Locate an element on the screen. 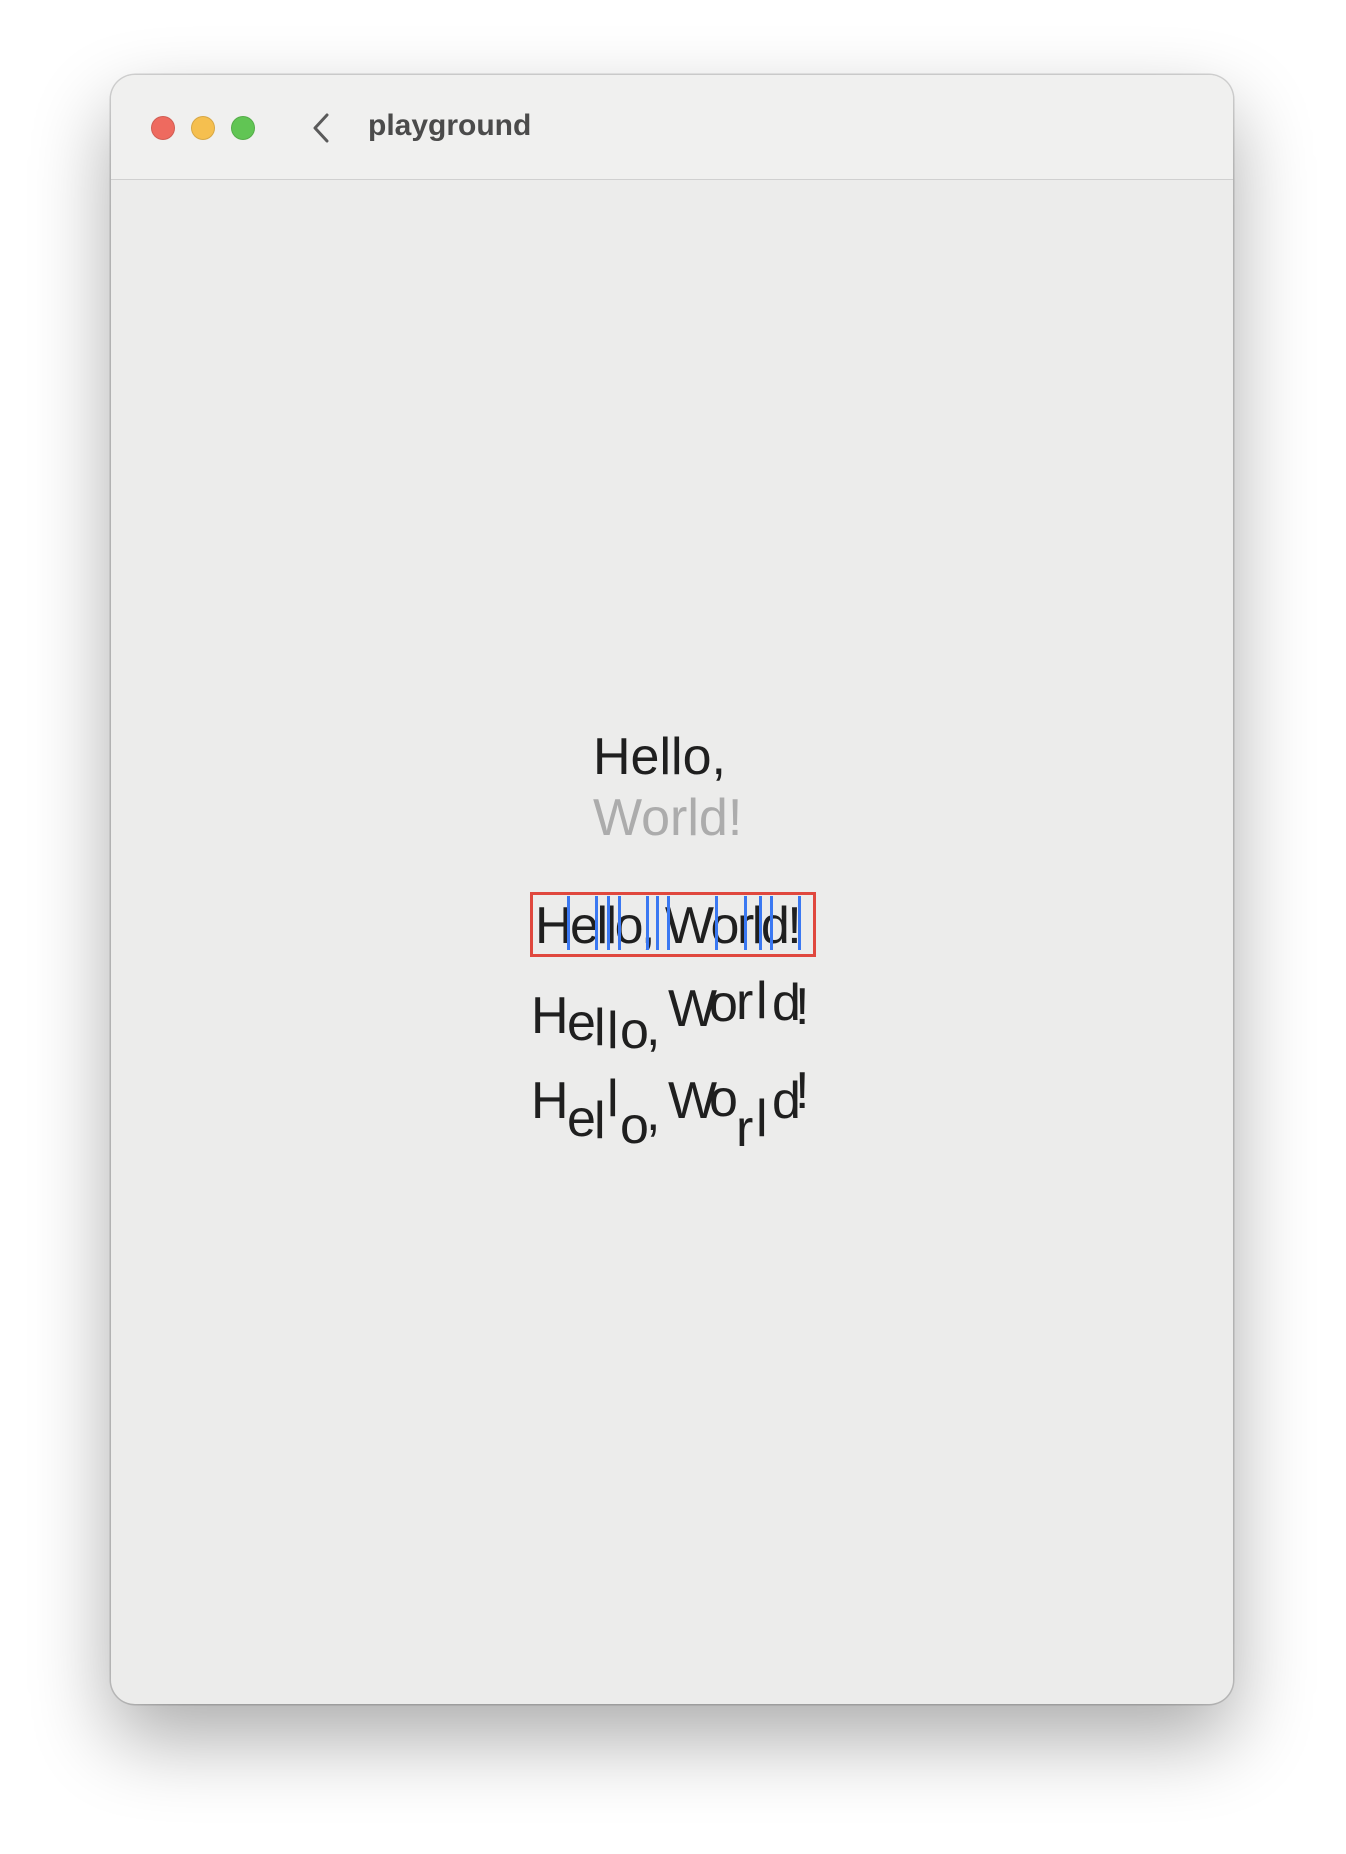  baseline-shifted-text: He l l o, Wo r l d! is located at coordinates (681, 1020).